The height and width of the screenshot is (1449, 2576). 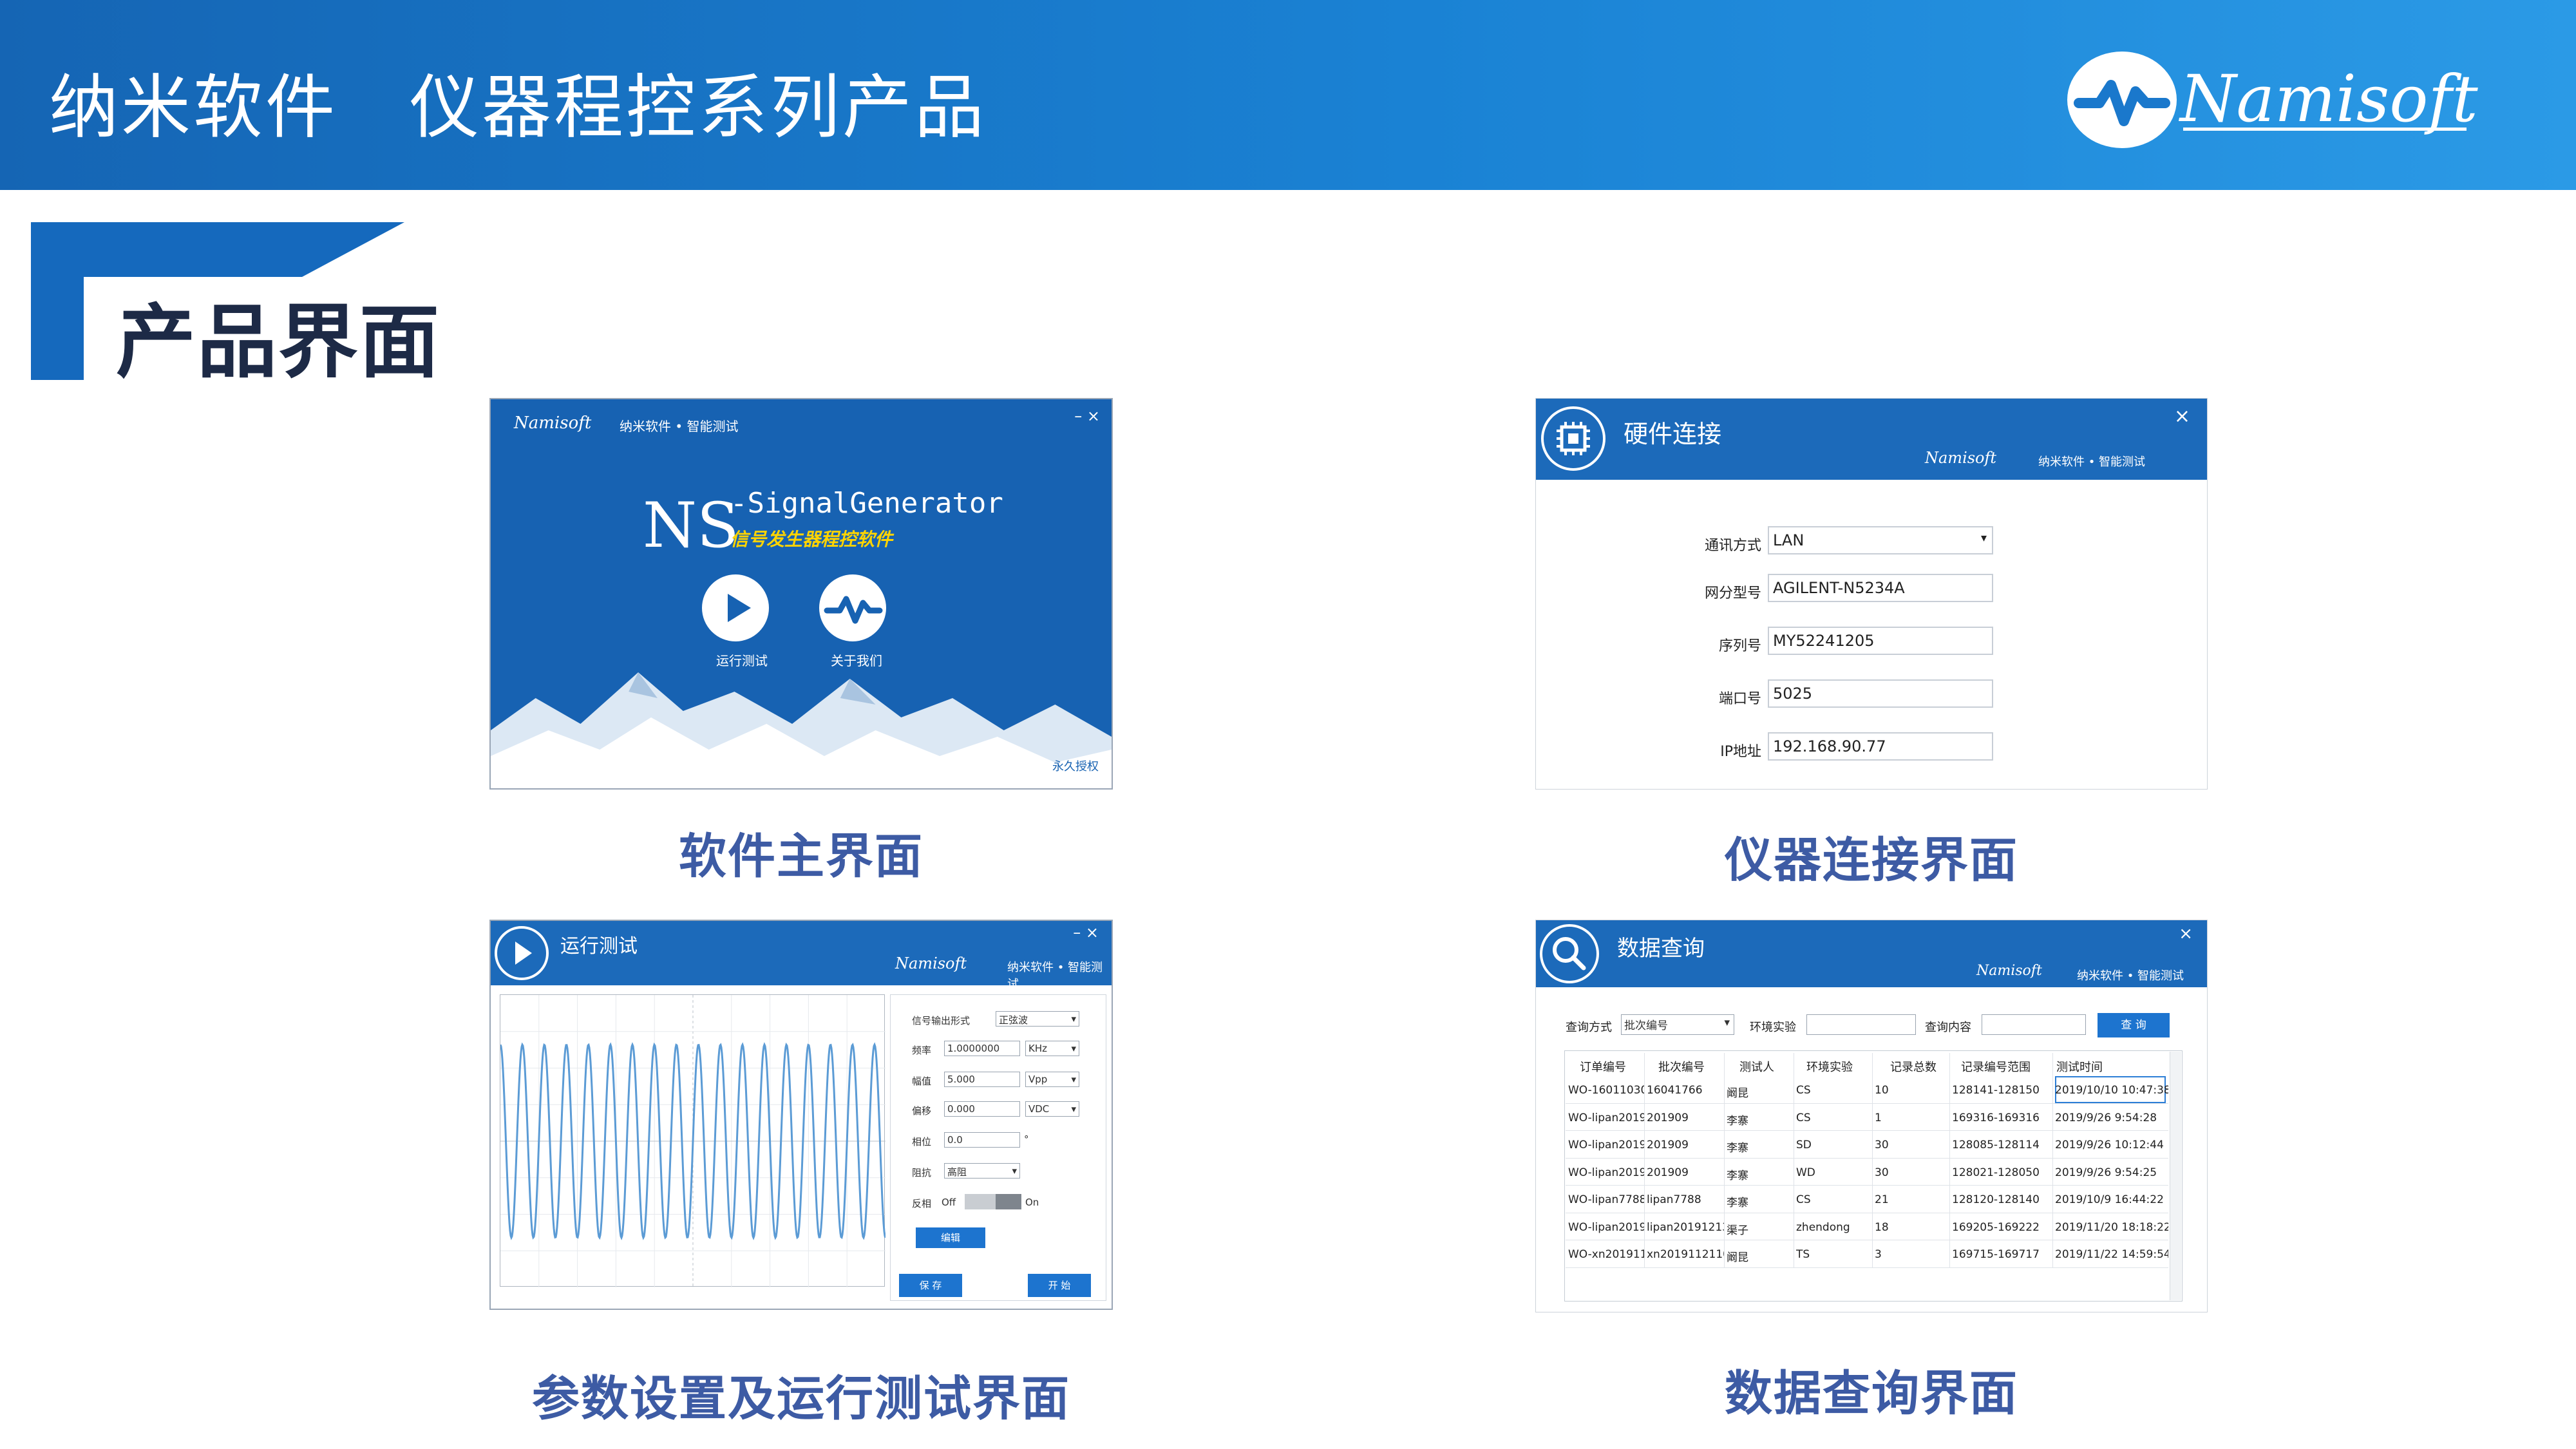 I want to click on amp-input: 5.000, so click(x=982, y=1079).